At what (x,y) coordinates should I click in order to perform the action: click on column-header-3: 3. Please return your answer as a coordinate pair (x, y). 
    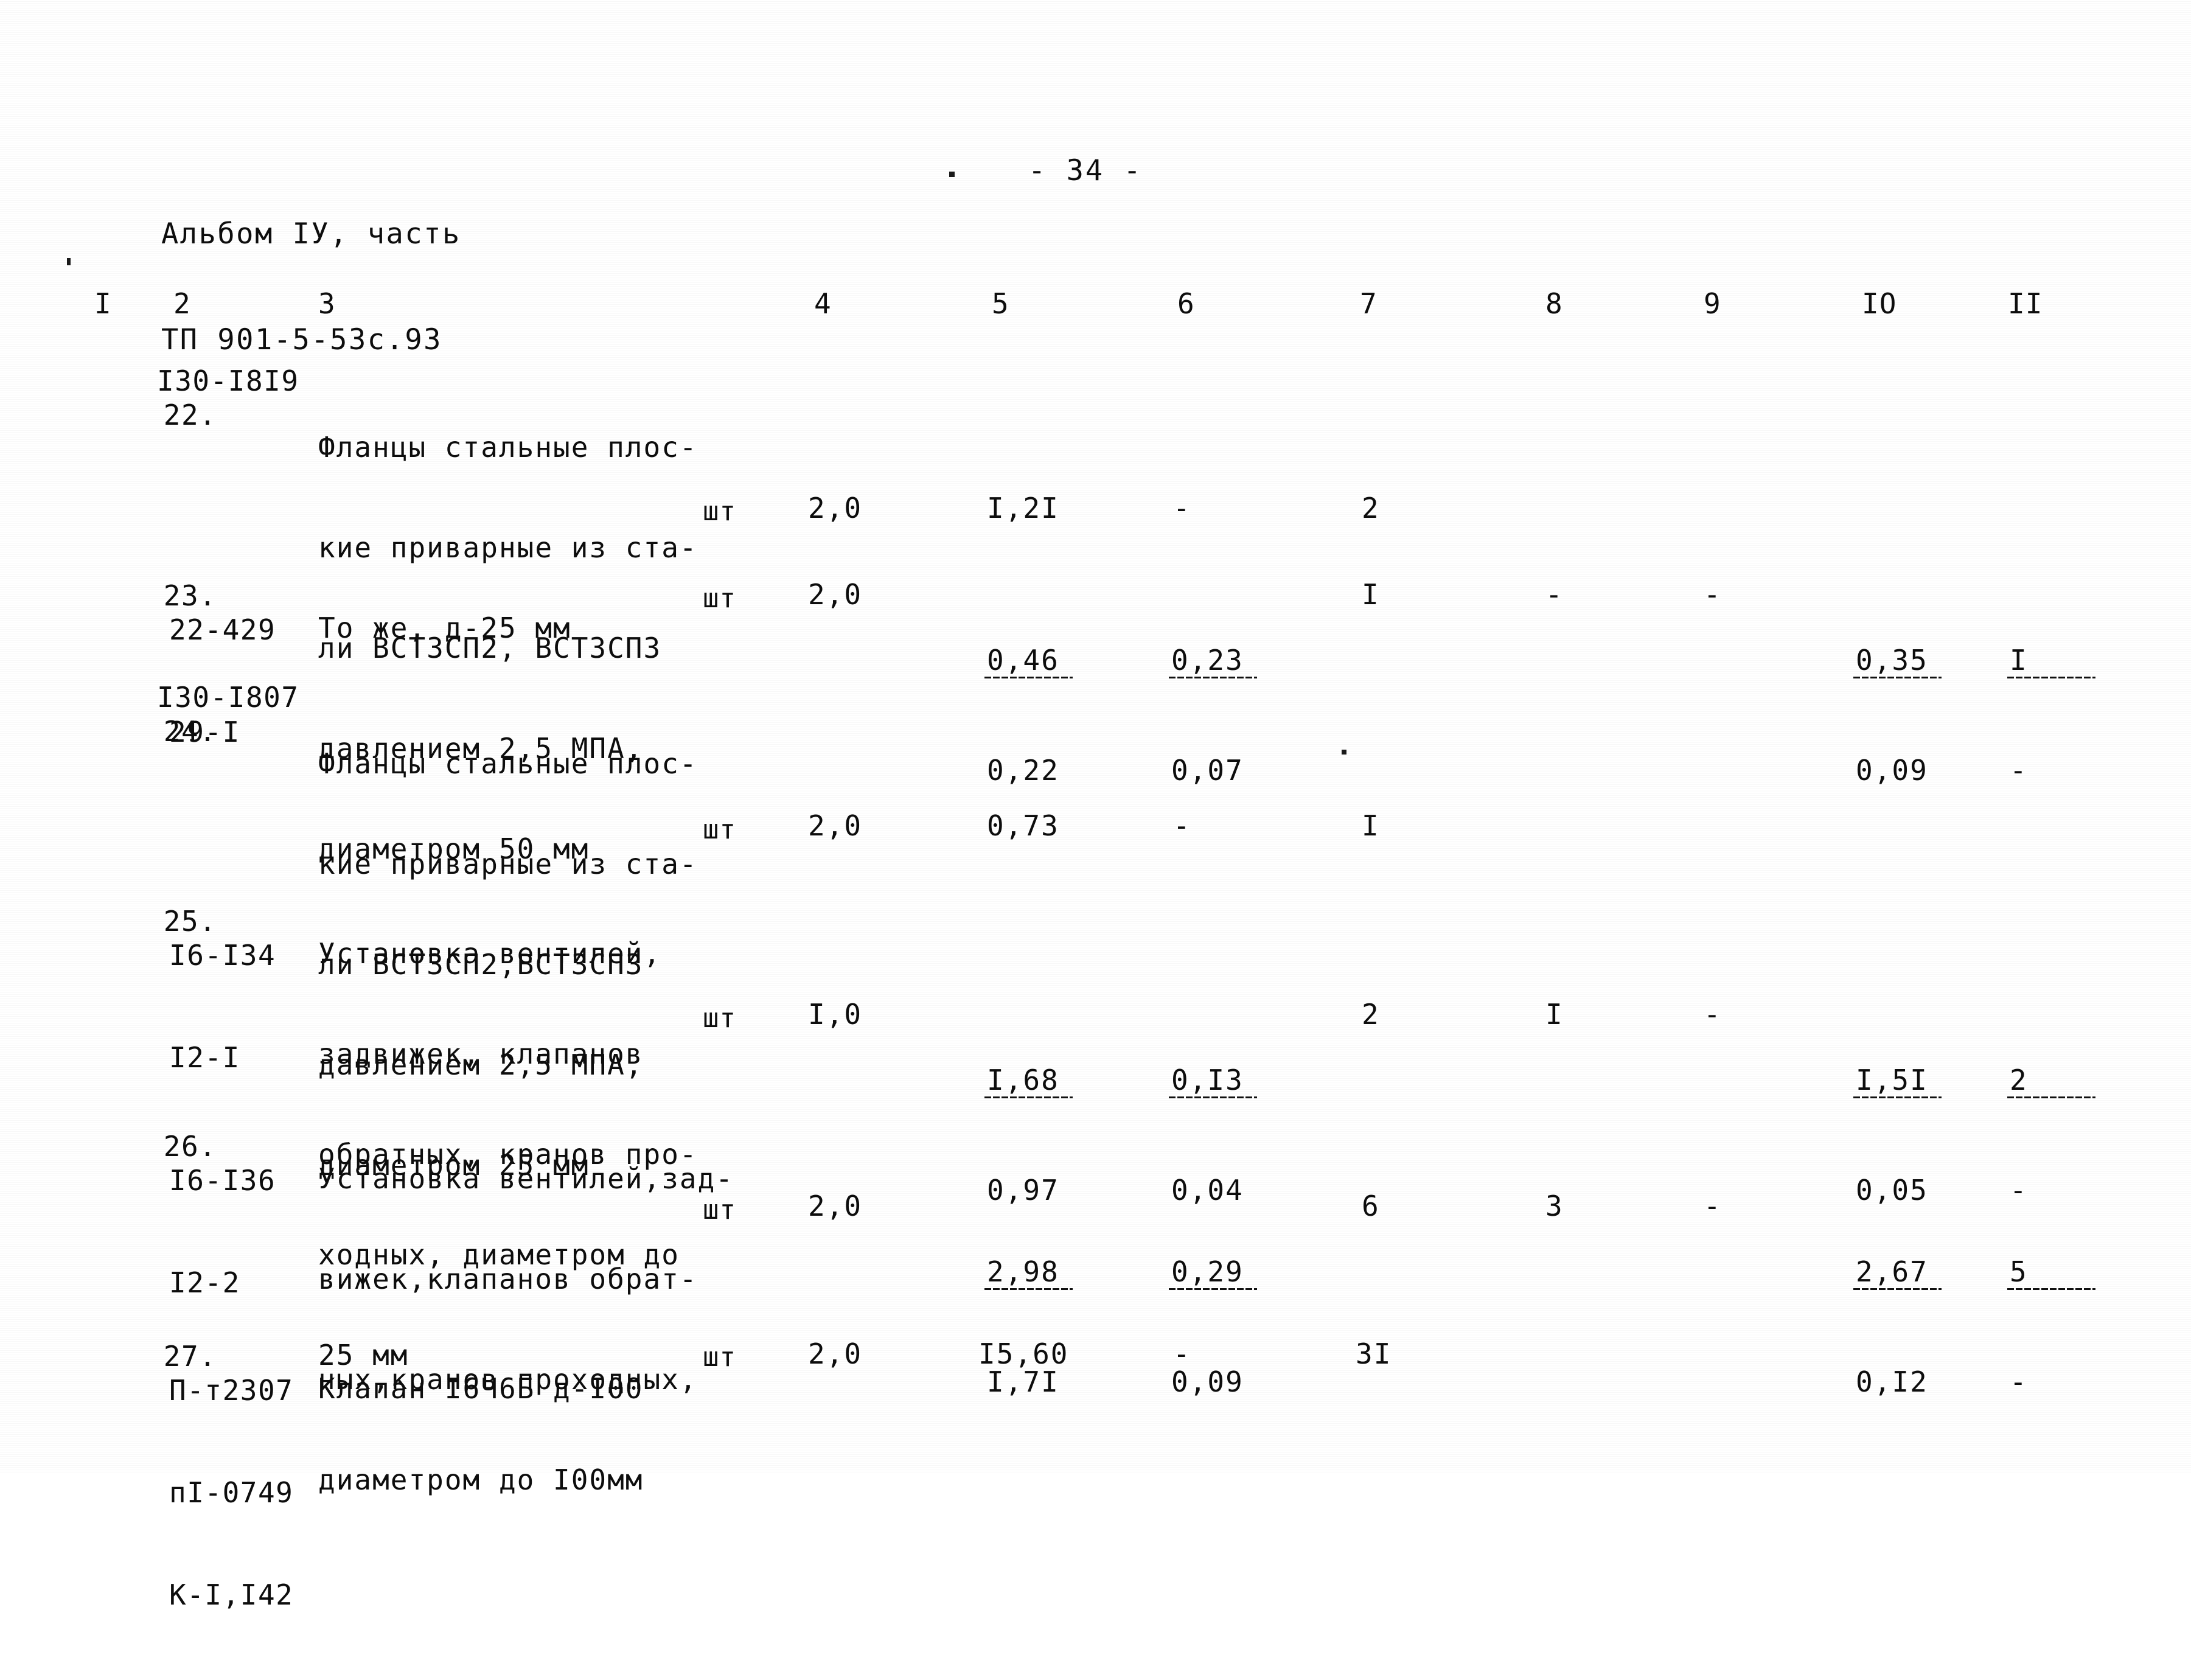
    Looking at the image, I should click on (327, 303).